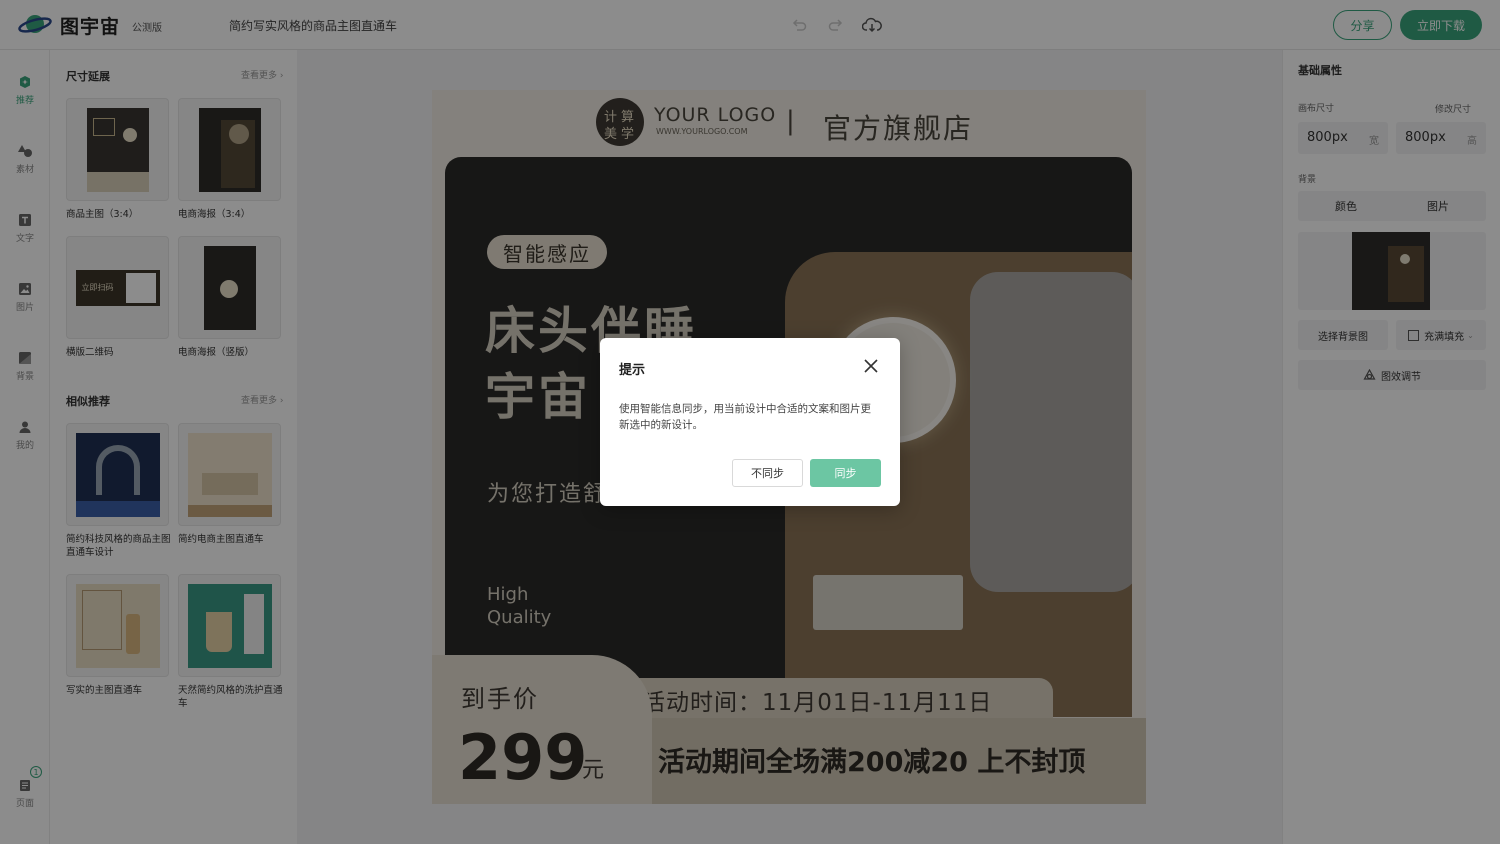 This screenshot has height=844, width=1500. I want to click on dialog-message: 使用智能信息同步，用当前设计中合适的文案和图片更新选中的新设计。, so click(745, 417).